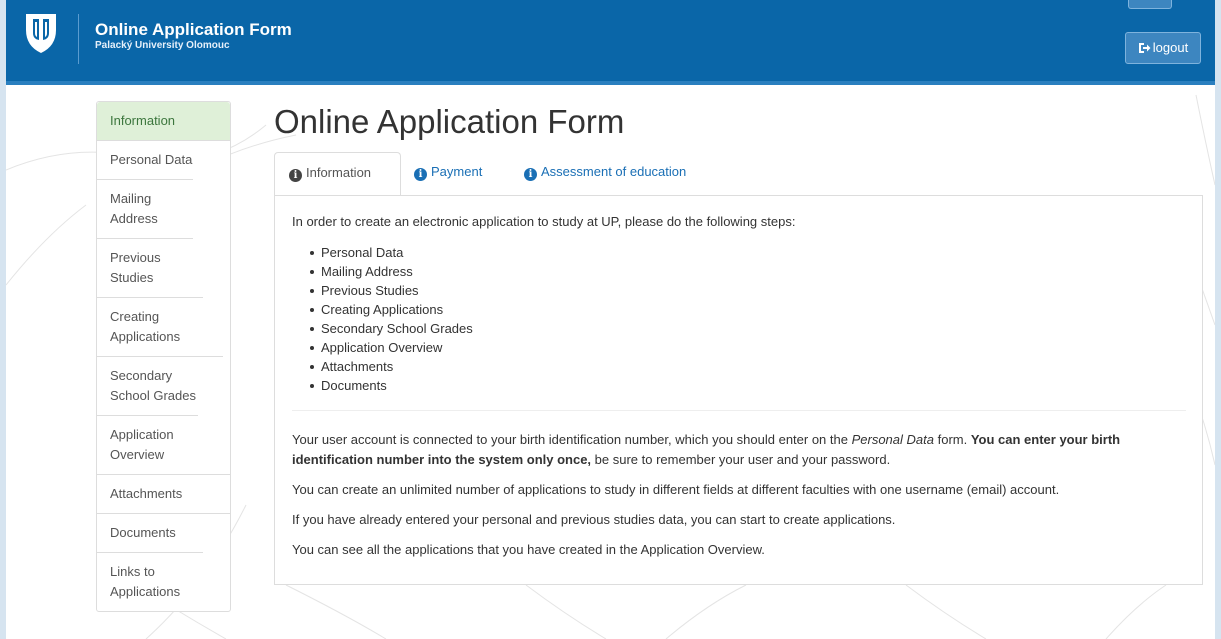 This screenshot has width=1221, height=639. I want to click on sidebar-item-previous-studies: Previous Studies, so click(145, 267).